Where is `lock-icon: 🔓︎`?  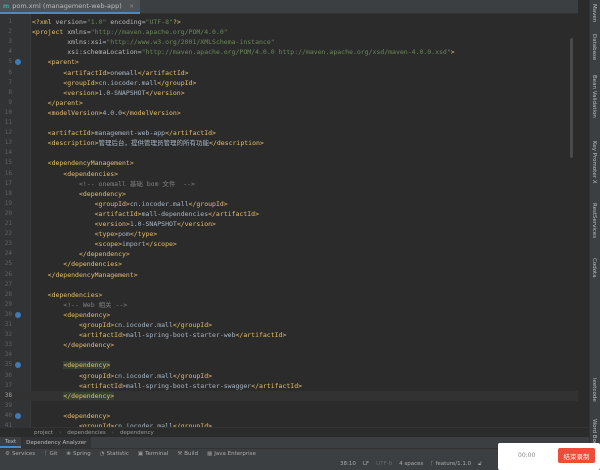
lock-icon: 🔓︎ is located at coordinates (480, 464).